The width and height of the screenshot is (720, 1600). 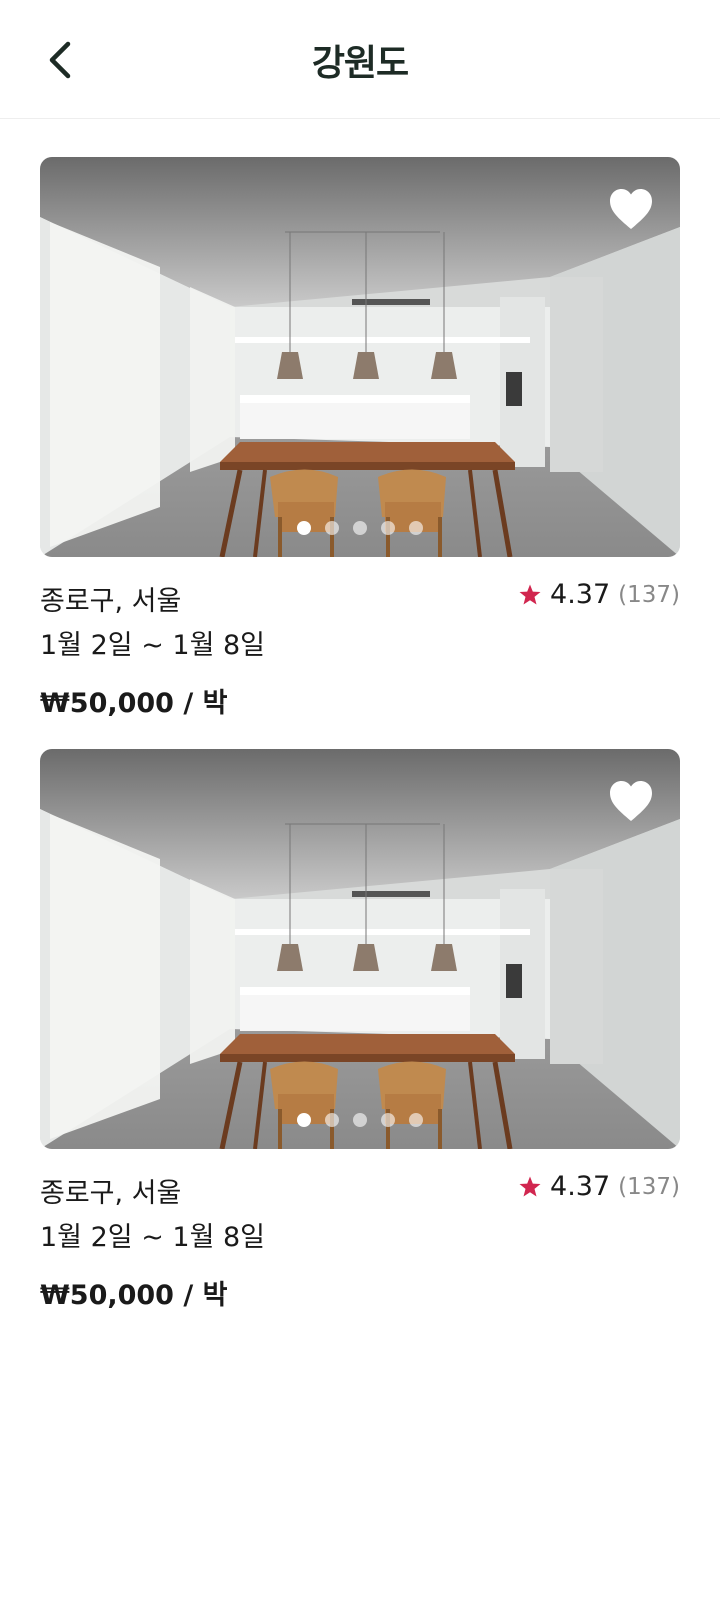 I want to click on app-header: 강원도, so click(x=360, y=59).